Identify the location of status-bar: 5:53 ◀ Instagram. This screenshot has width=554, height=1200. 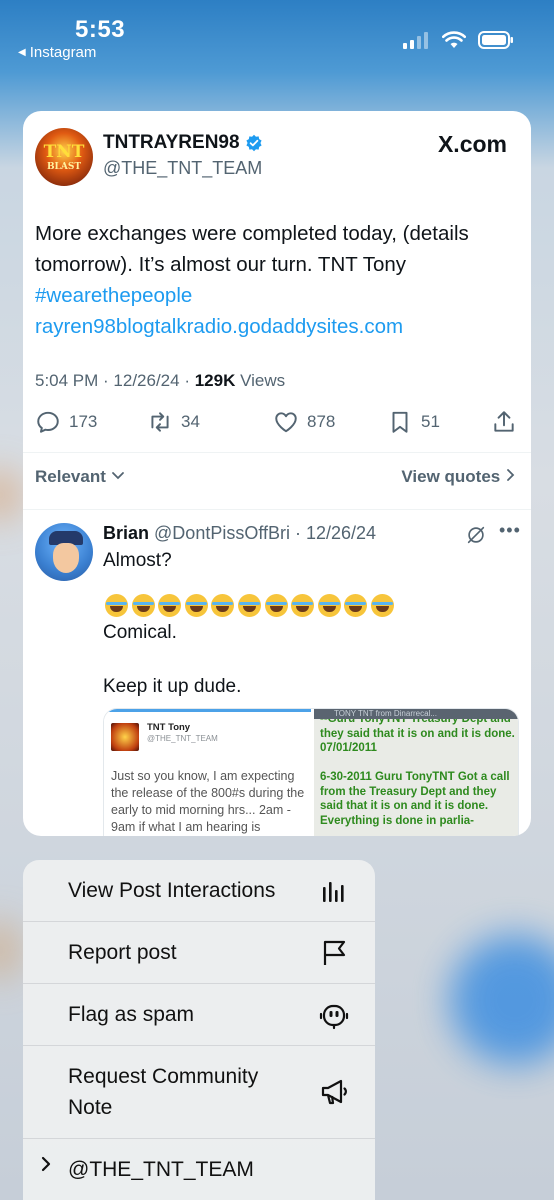
(277, 35).